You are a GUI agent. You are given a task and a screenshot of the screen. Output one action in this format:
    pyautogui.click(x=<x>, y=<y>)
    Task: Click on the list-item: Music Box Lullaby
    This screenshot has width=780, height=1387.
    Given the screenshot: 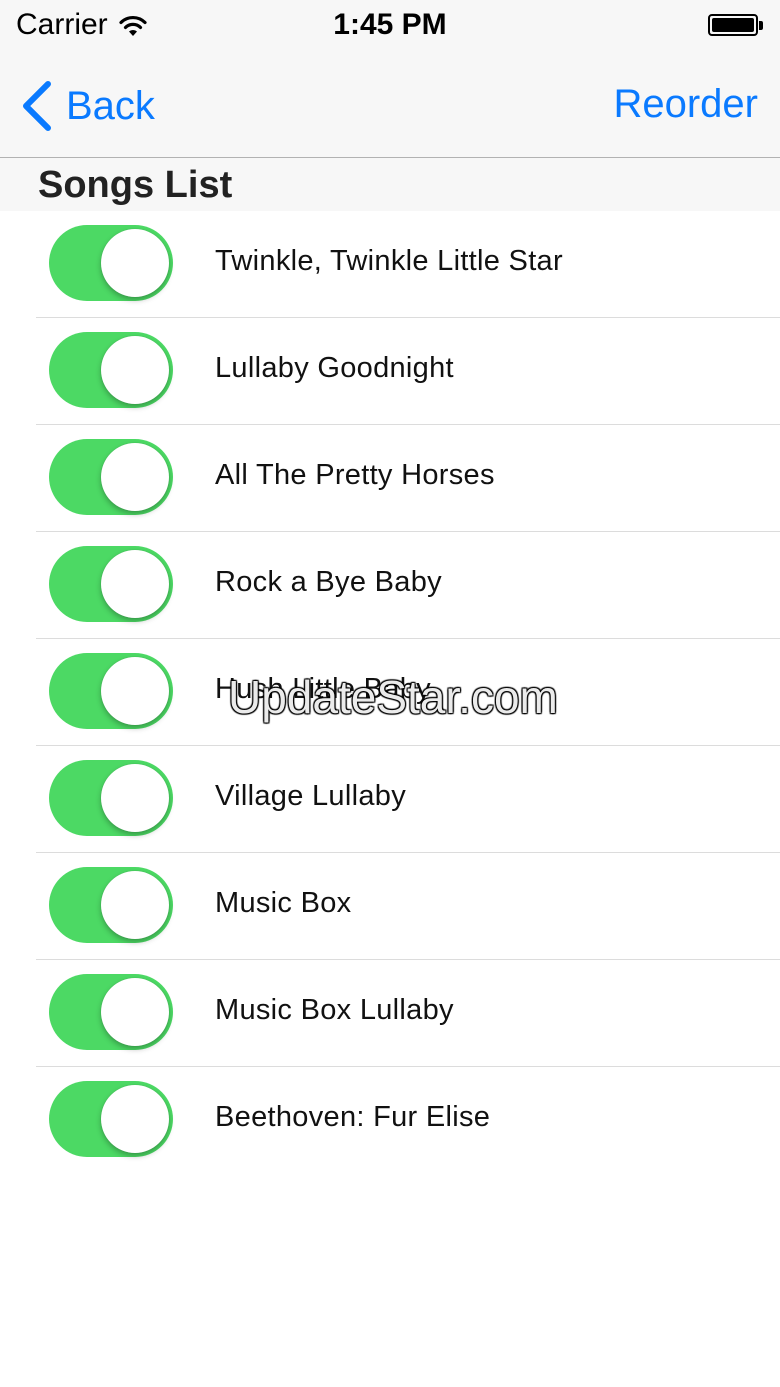 What is the action you would take?
    pyautogui.click(x=390, y=1013)
    